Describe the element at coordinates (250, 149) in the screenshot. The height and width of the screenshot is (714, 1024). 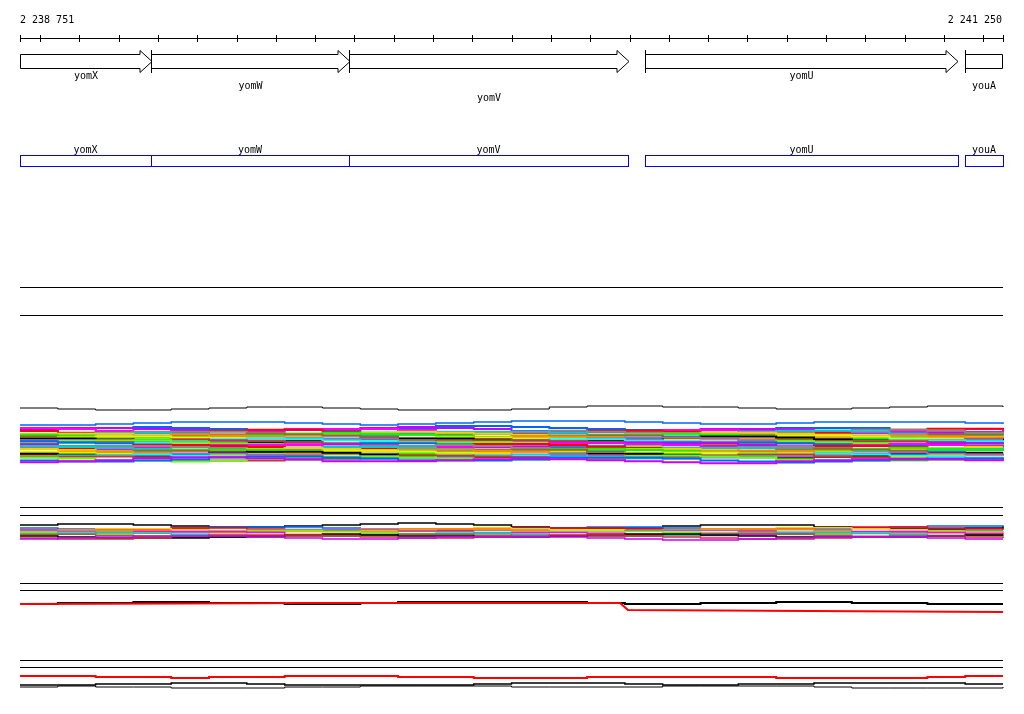
I see `annotation-label: yomW` at that location.